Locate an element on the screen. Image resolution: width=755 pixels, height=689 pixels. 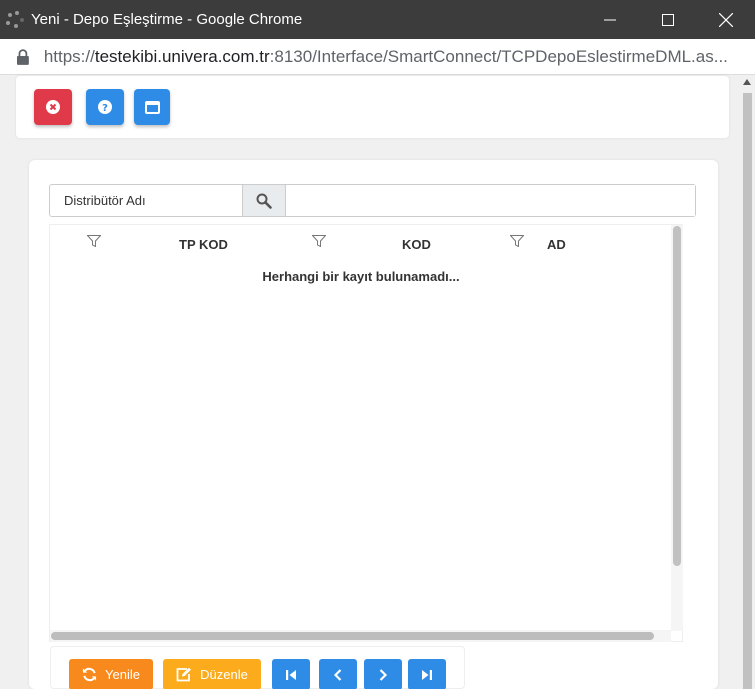
search-icon is located at coordinates (264, 201).